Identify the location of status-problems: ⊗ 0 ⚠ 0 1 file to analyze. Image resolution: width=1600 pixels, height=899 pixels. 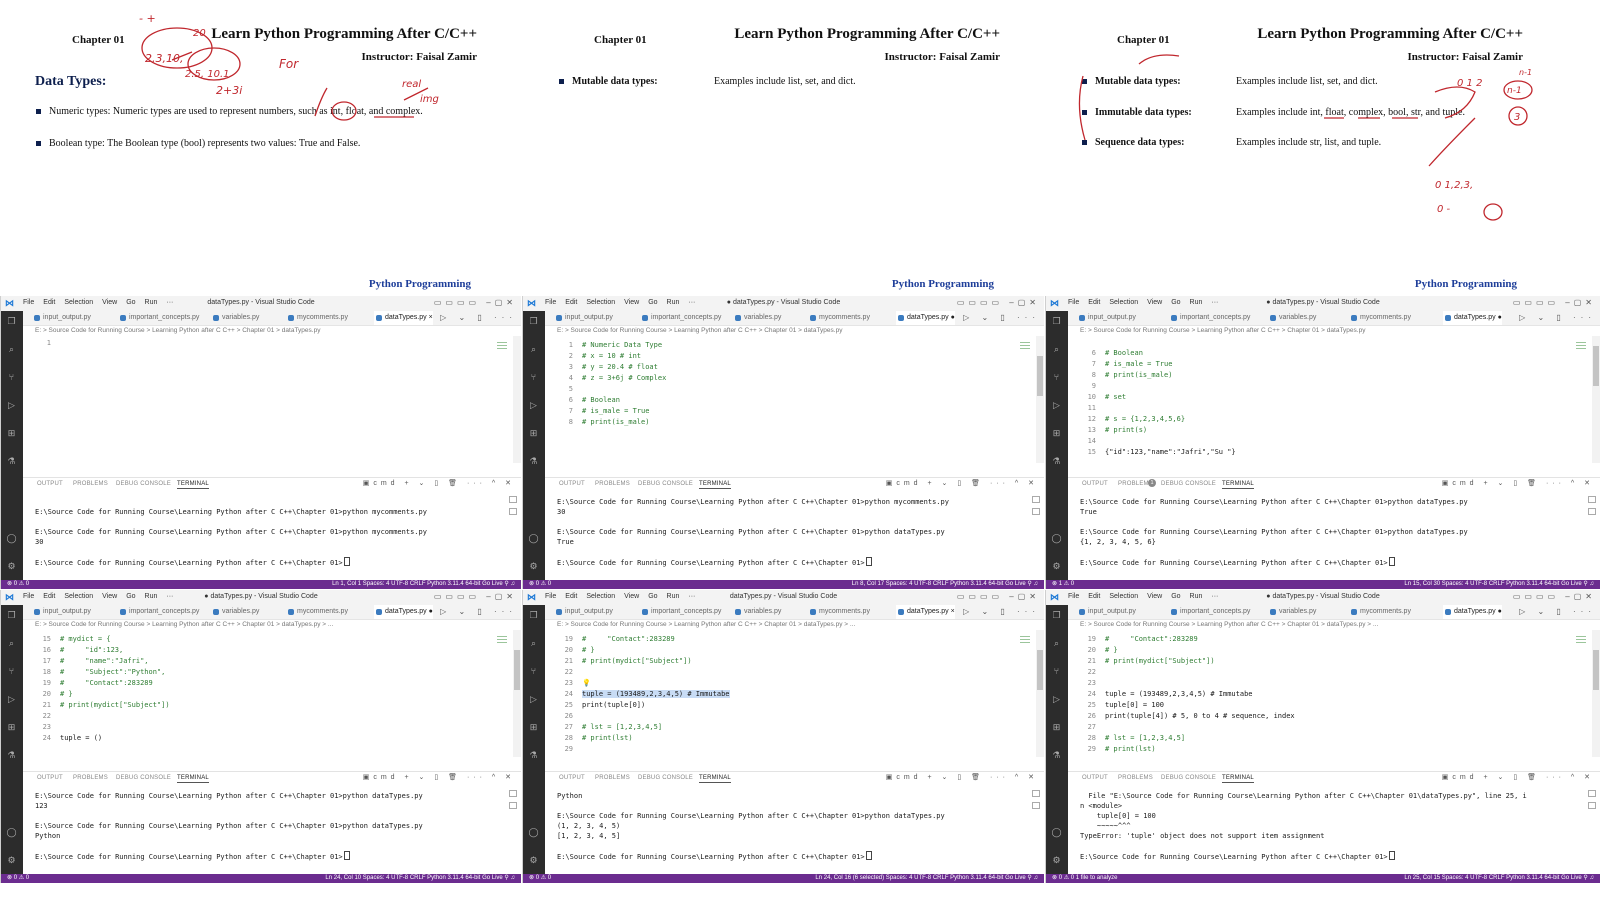
(1084, 878).